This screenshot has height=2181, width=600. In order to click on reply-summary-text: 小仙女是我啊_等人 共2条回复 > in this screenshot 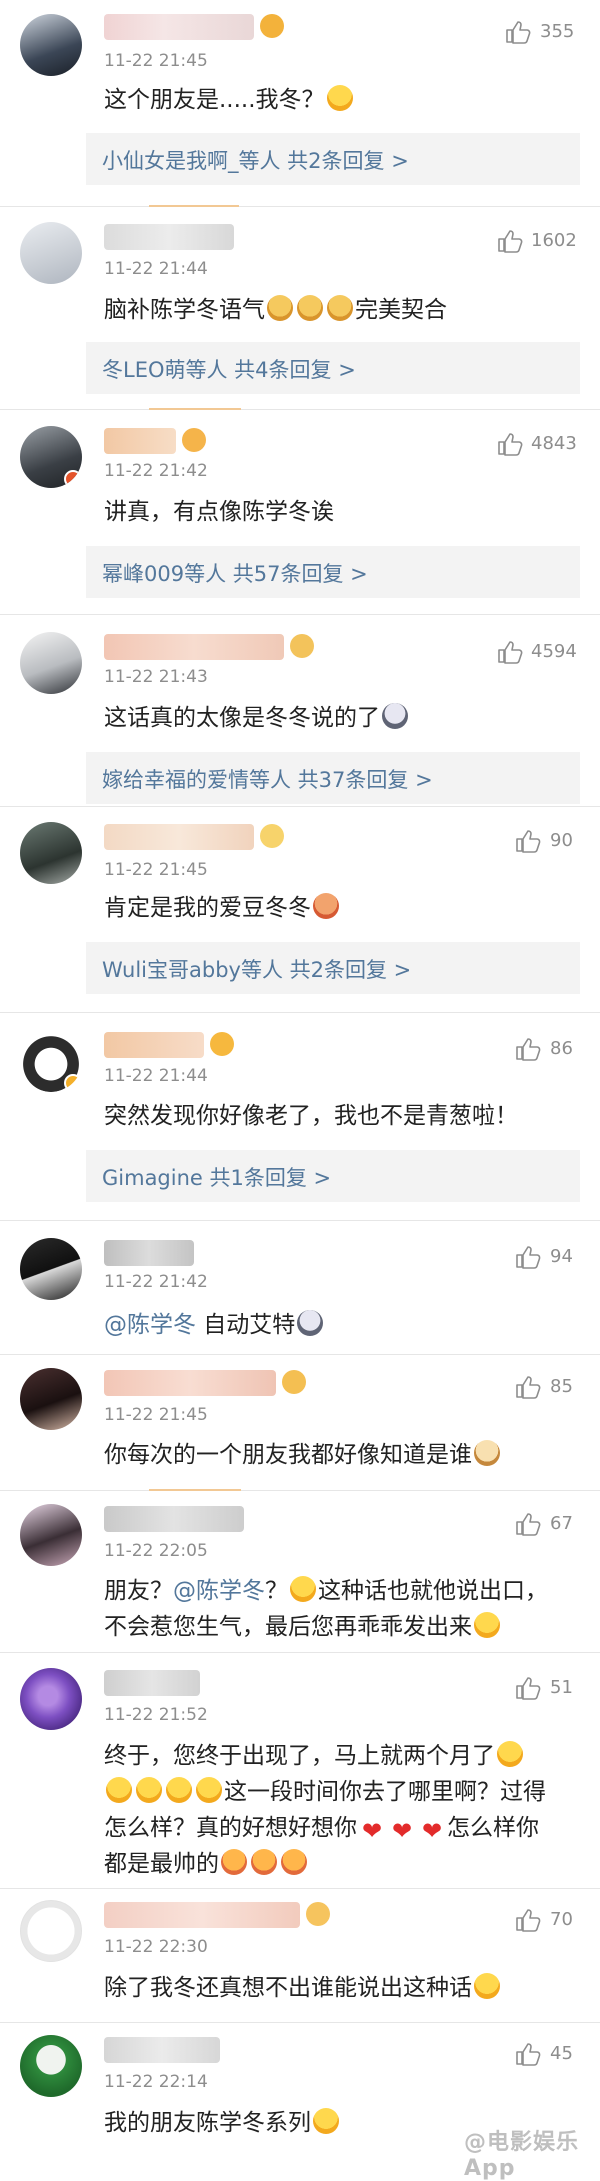, I will do `click(255, 160)`.